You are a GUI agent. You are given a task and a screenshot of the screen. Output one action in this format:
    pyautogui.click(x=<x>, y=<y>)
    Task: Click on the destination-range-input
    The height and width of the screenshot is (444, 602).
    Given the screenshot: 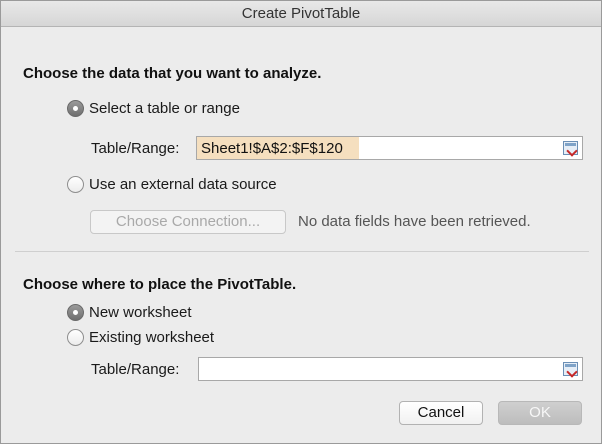 What is the action you would take?
    pyautogui.click(x=374, y=369)
    